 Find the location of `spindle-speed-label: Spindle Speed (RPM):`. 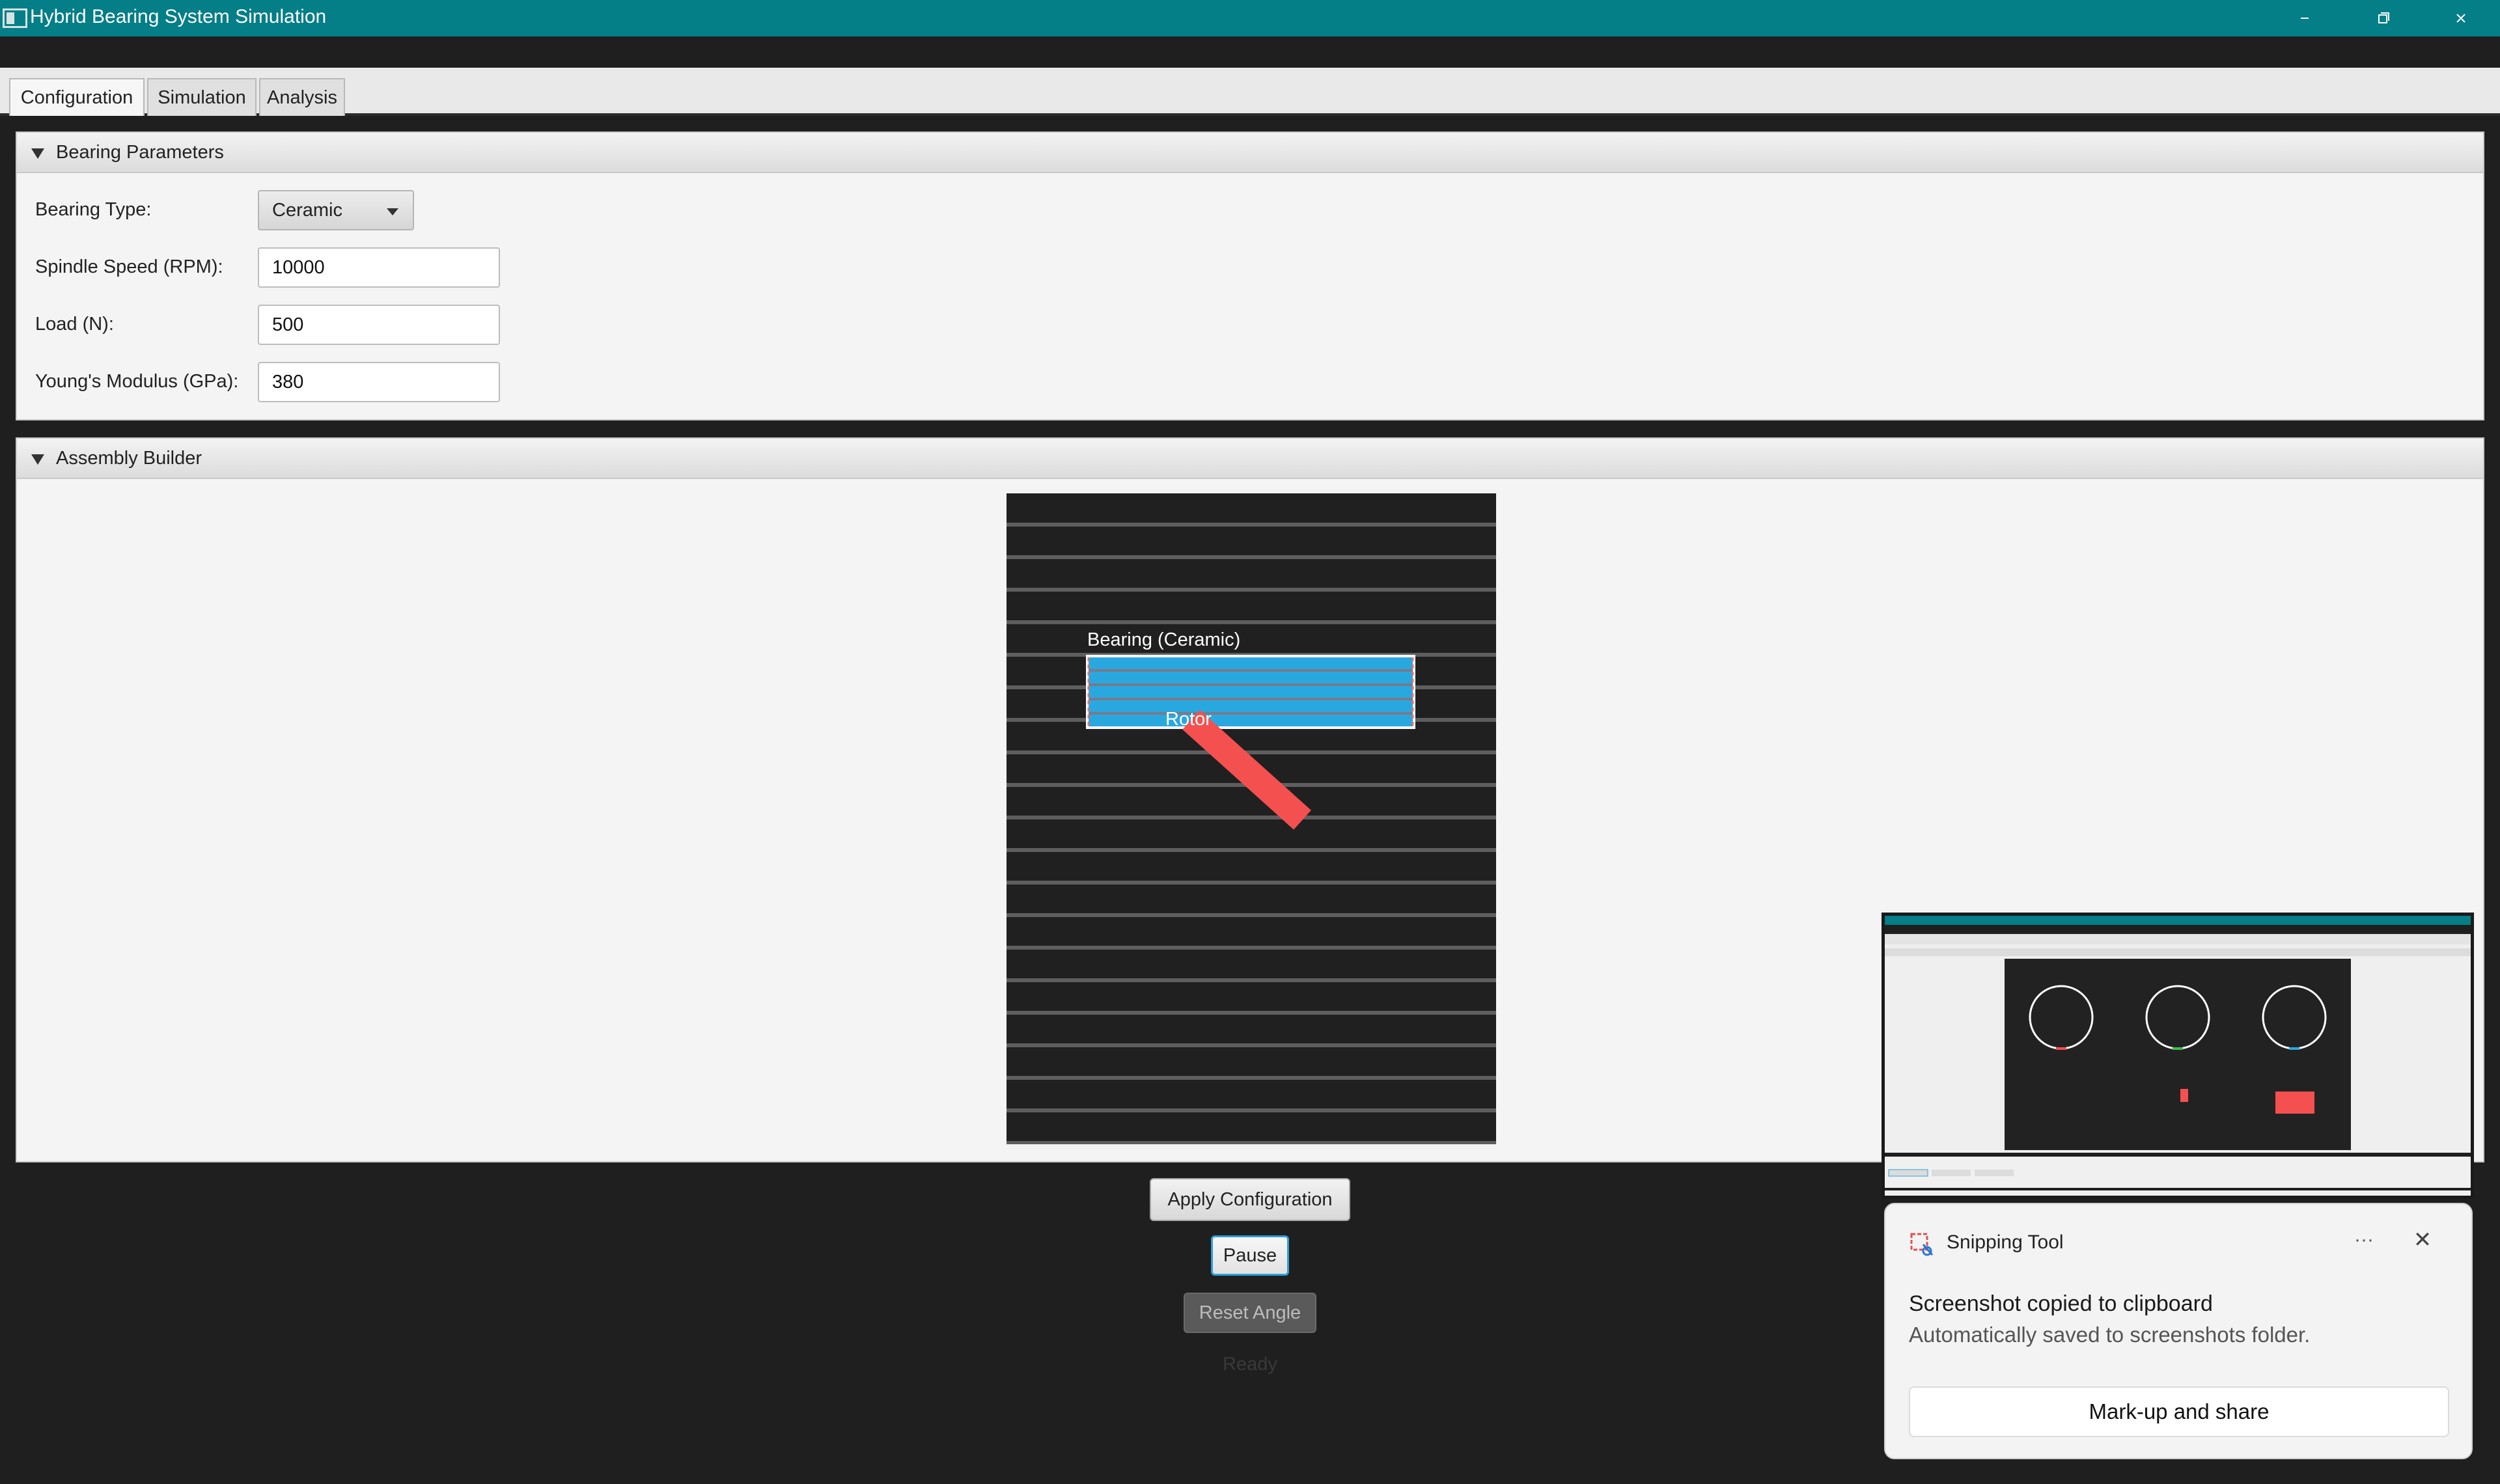

spindle-speed-label: Spindle Speed (RPM): is located at coordinates (129, 266).